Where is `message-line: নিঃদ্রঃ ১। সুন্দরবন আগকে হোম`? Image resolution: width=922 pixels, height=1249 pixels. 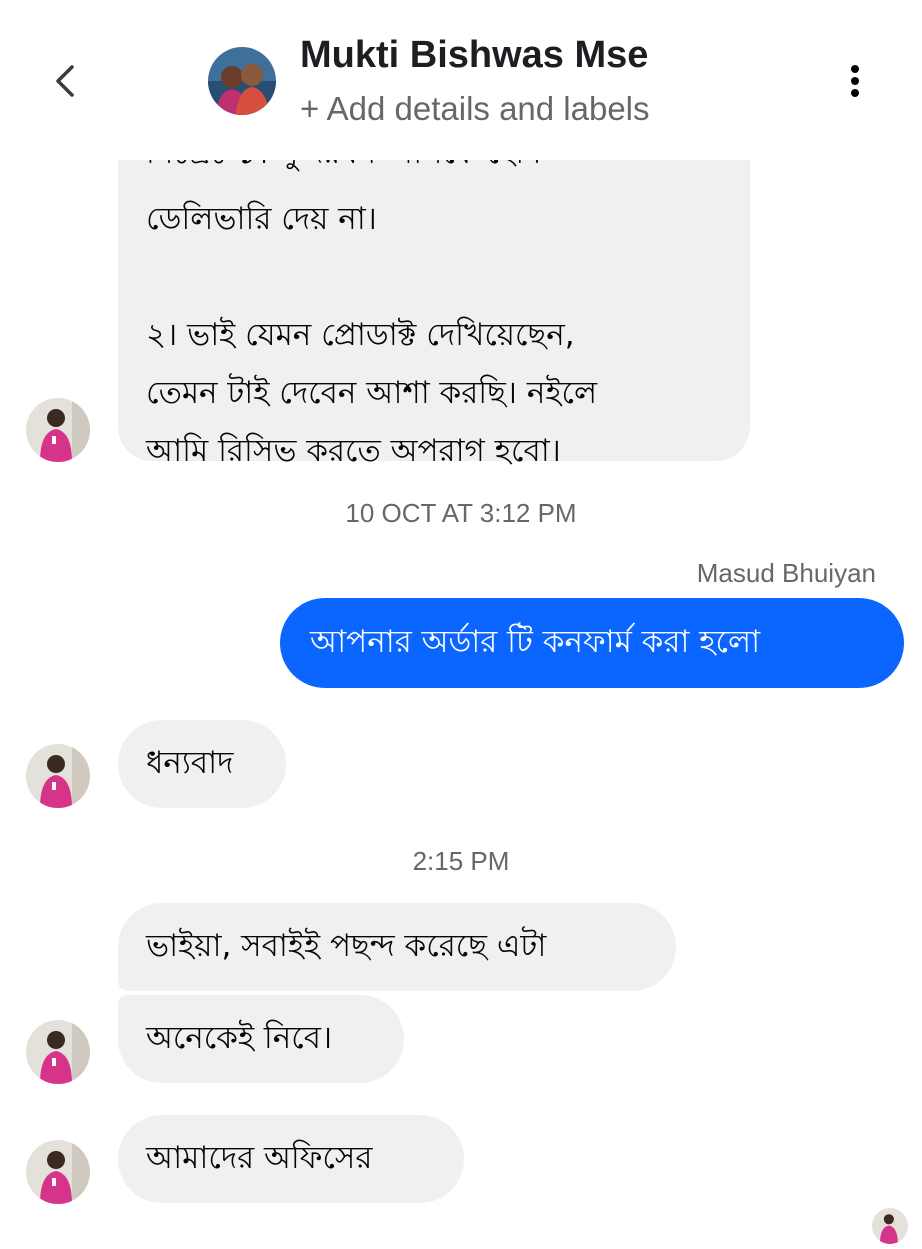
message-line: নিঃদ্রঃ ১। সুন্দরবন আগকে হোম is located at coordinates (434, 175).